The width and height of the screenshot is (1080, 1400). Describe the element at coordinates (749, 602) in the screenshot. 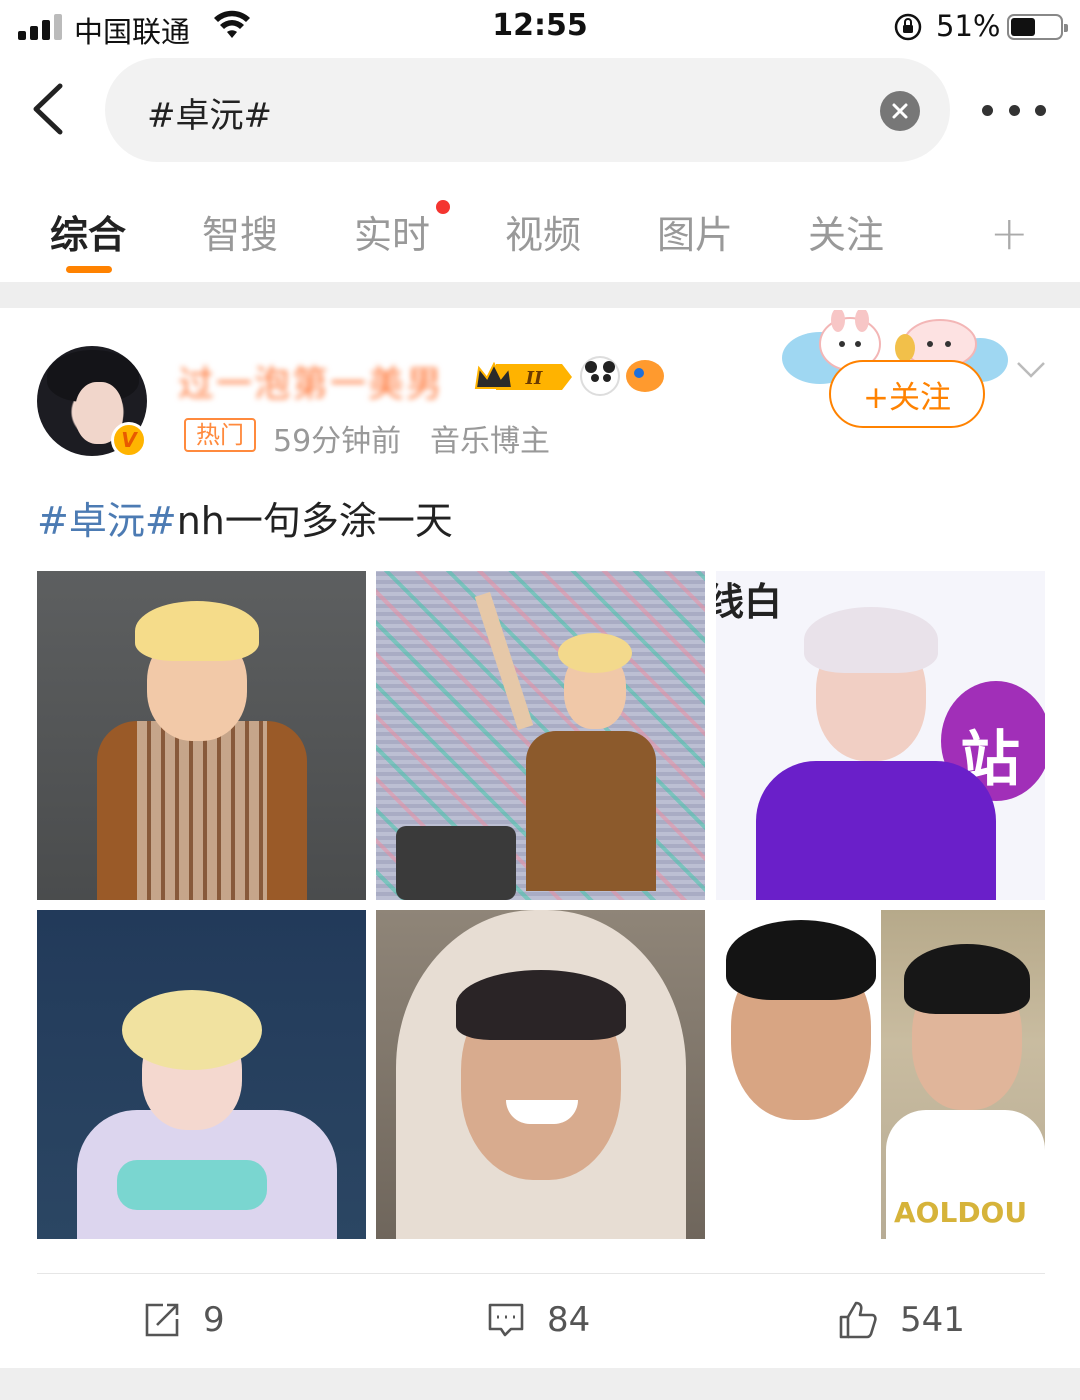

I see `sign-top-text: 线白` at that location.